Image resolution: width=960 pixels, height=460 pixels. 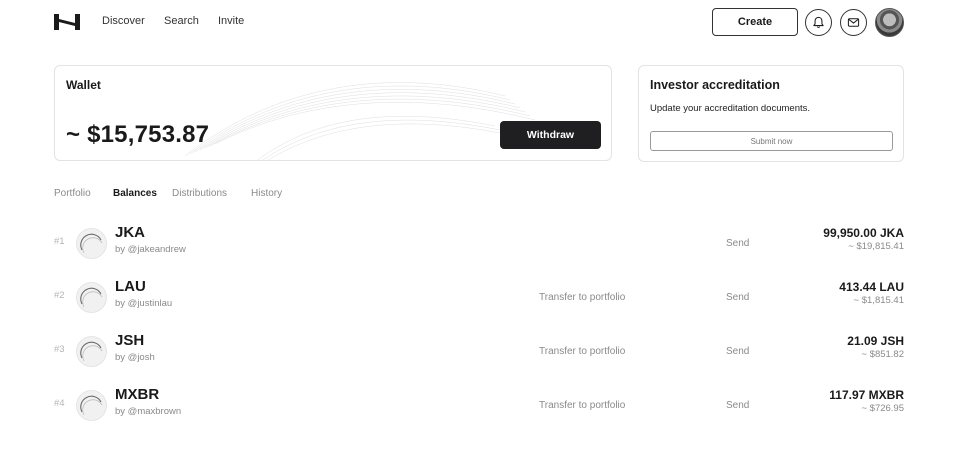 I want to click on wallet-title: Wallet, so click(x=83, y=85).